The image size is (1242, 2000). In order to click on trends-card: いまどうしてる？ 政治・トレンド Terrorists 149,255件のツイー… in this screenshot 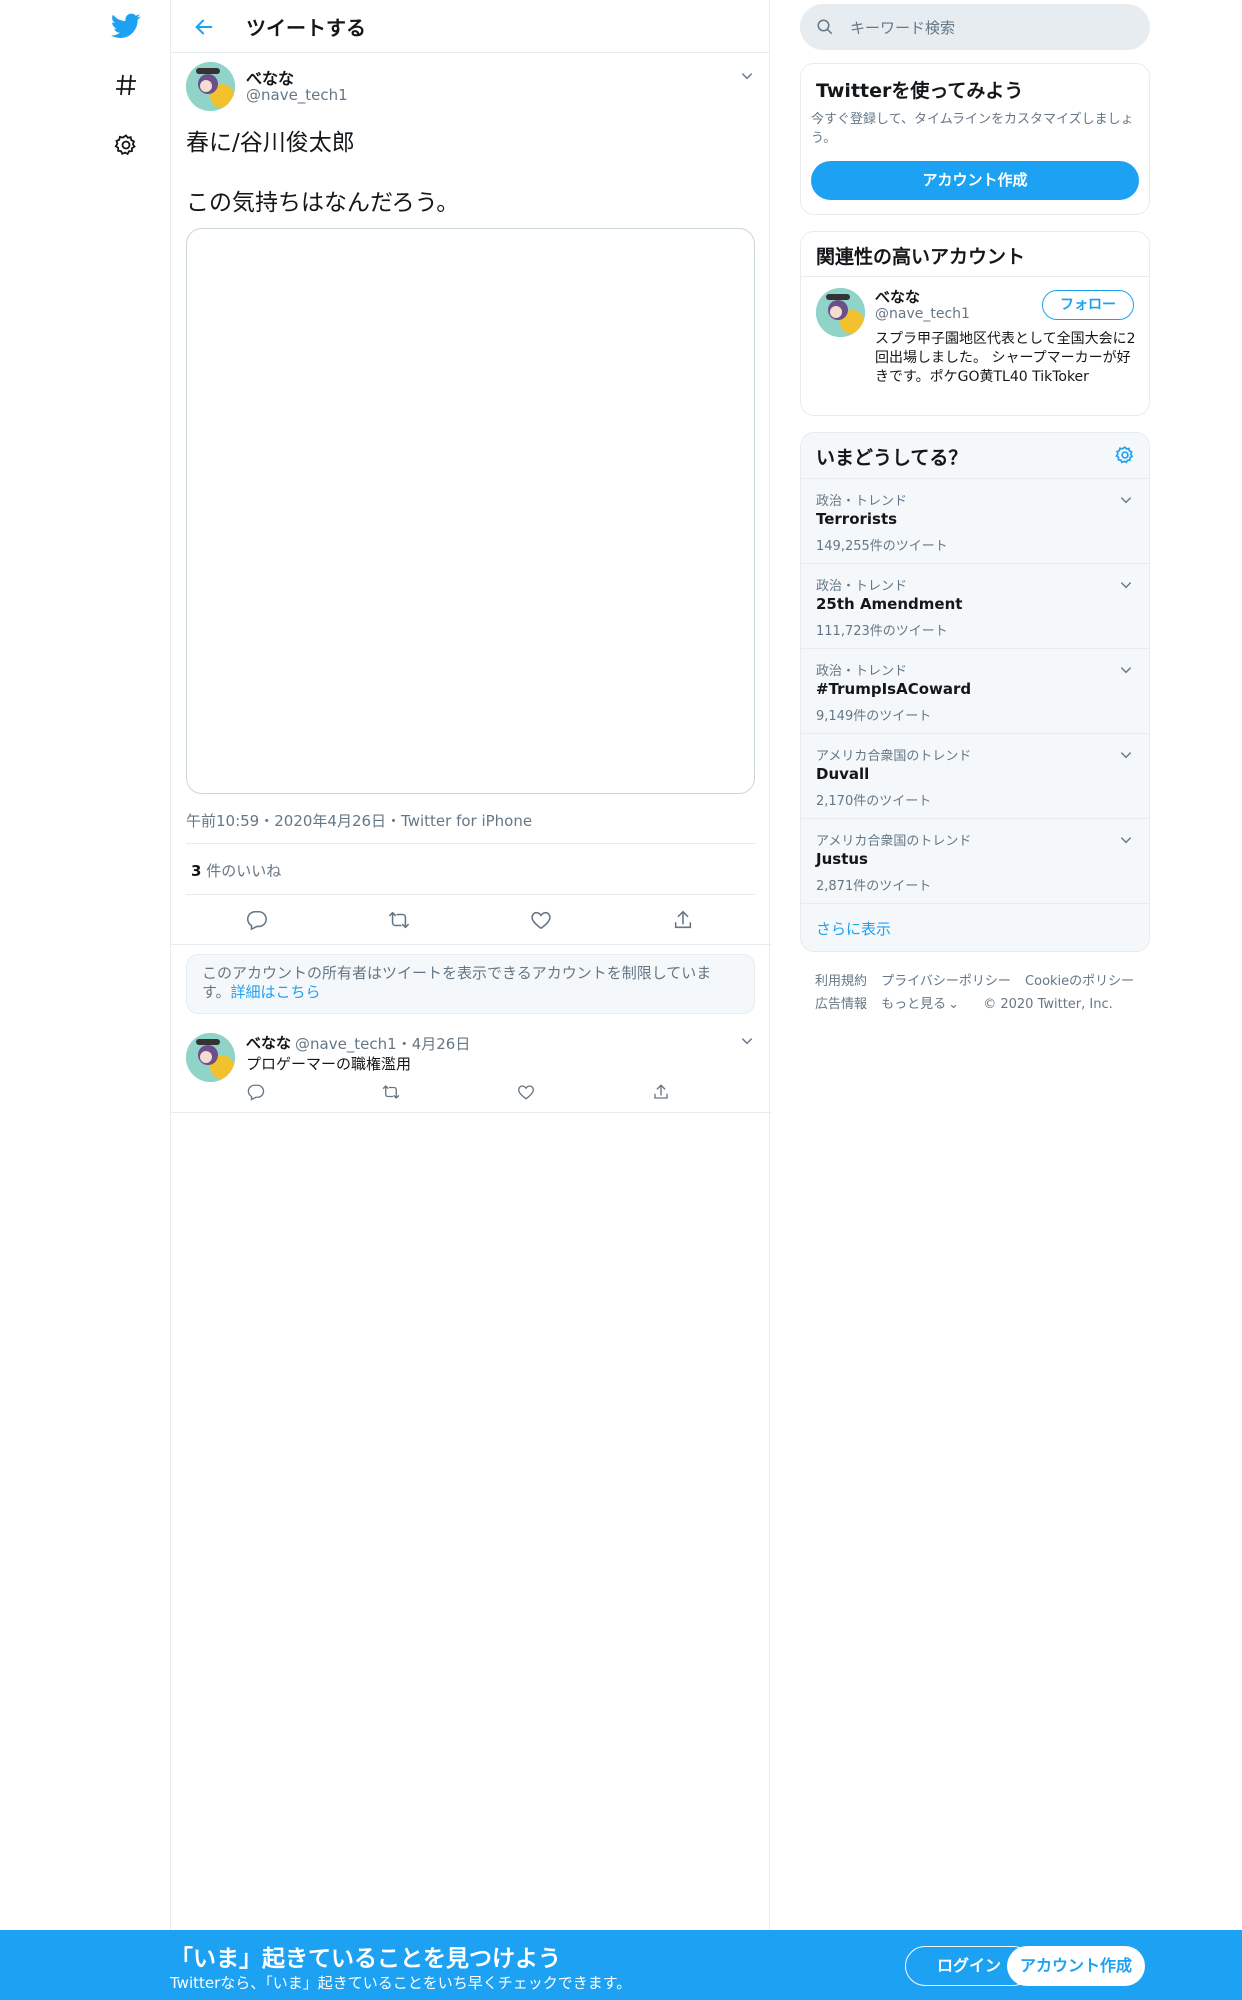, I will do `click(975, 692)`.